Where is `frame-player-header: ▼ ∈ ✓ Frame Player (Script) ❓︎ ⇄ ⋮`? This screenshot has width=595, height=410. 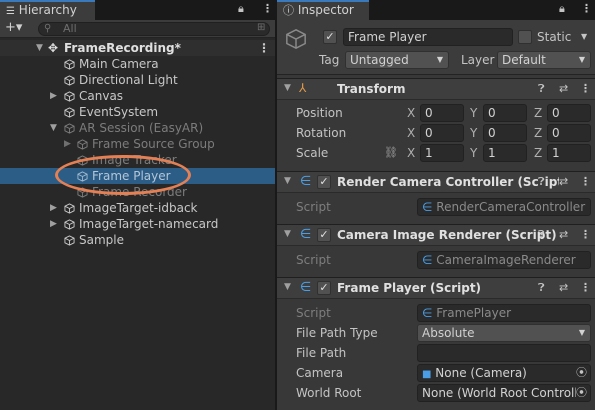 frame-player-header: ▼ ∈ ✓ Frame Player (Script) ❓︎ ⇄ ⋮ is located at coordinates (436, 288).